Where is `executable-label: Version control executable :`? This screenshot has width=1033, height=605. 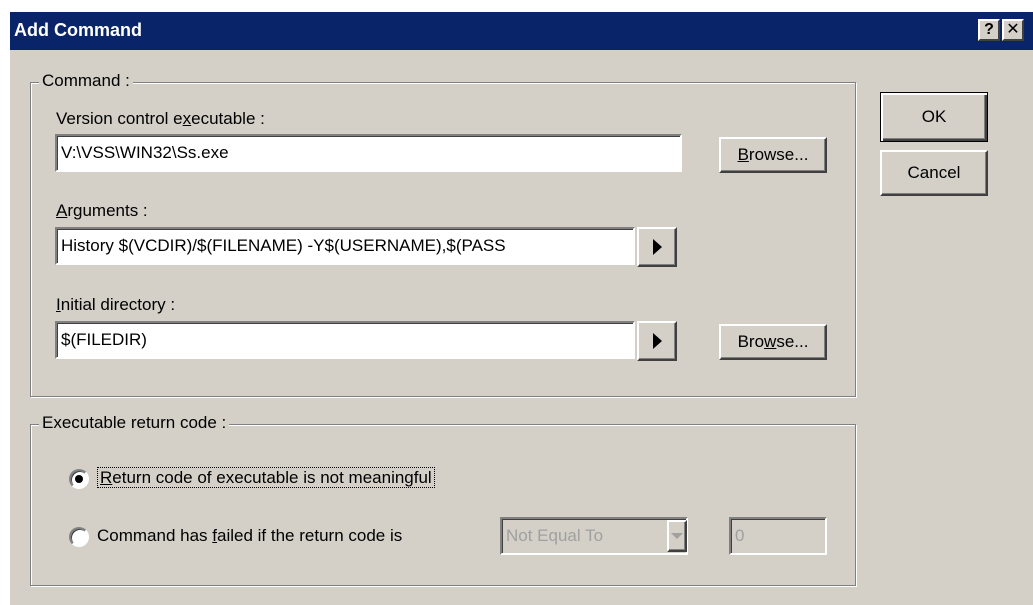
executable-label: Version control executable : is located at coordinates (160, 118).